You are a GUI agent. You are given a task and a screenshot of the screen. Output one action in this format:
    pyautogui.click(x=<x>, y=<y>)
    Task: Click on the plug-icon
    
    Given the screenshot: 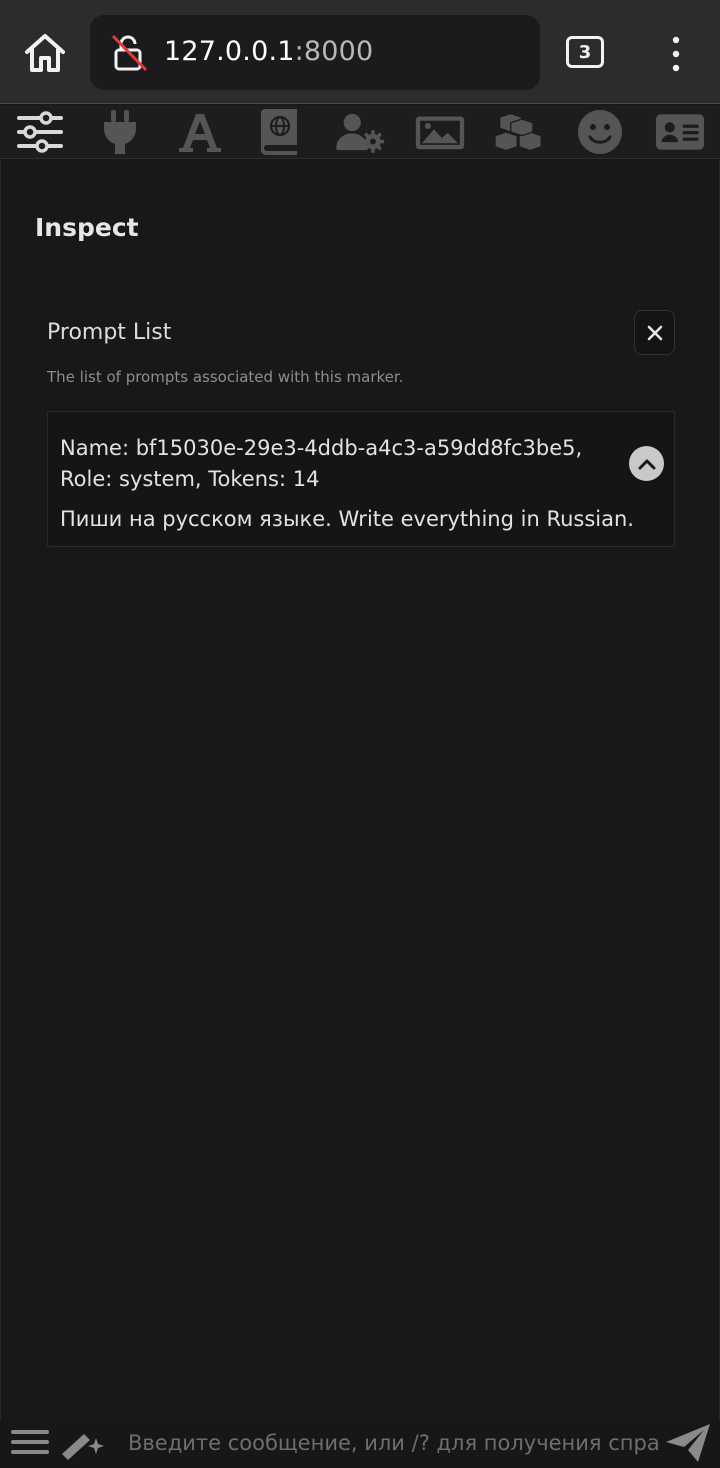 What is the action you would take?
    pyautogui.click(x=120, y=132)
    